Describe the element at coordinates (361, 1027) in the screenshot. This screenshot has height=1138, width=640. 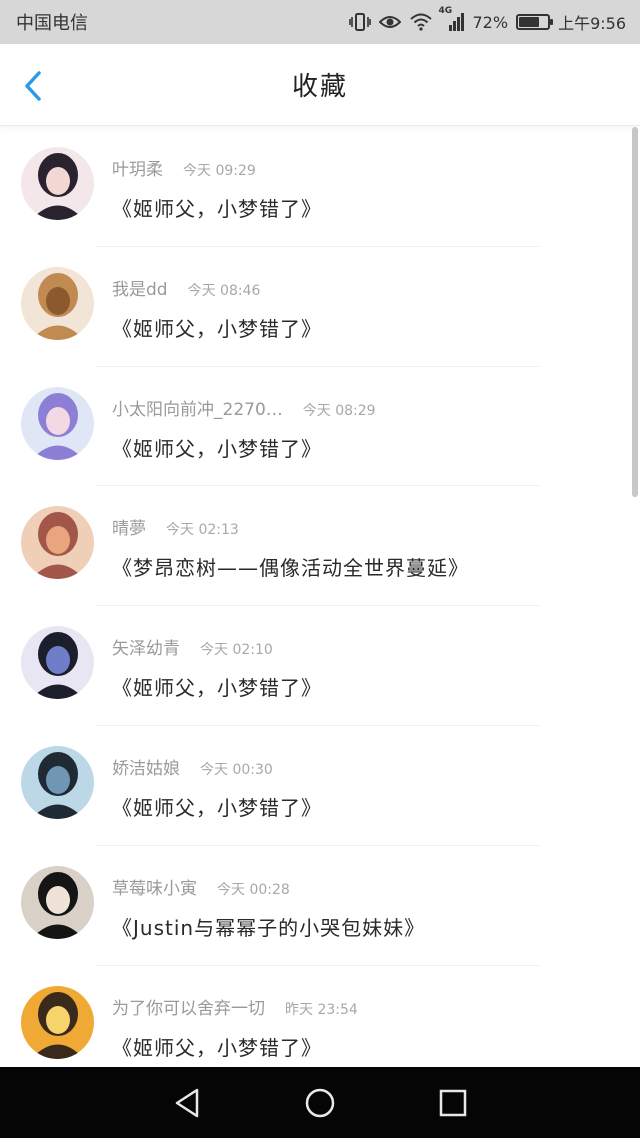
I see `favorite-text: 为了你可以舍弃一切 昨天 23:54 《姬师父，小梦错了》` at that location.